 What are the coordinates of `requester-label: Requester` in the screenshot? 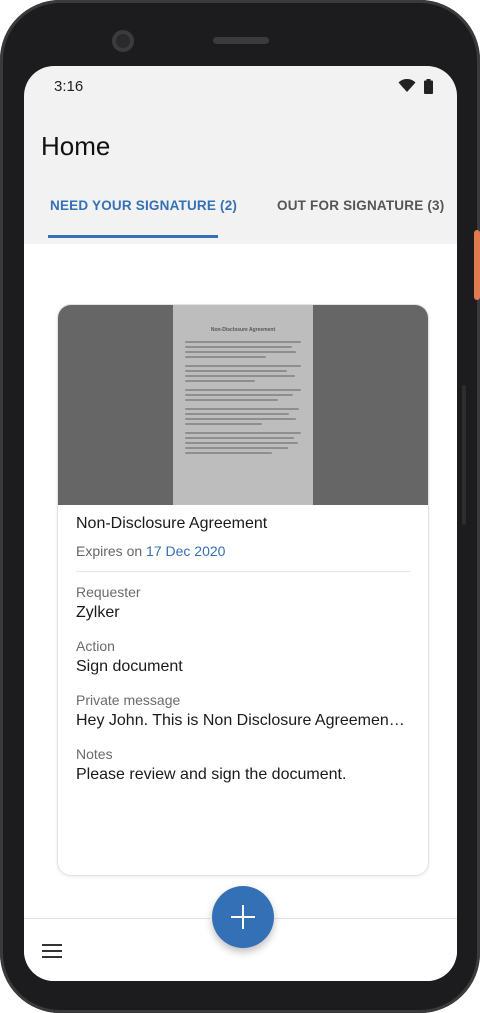 It's located at (108, 592).